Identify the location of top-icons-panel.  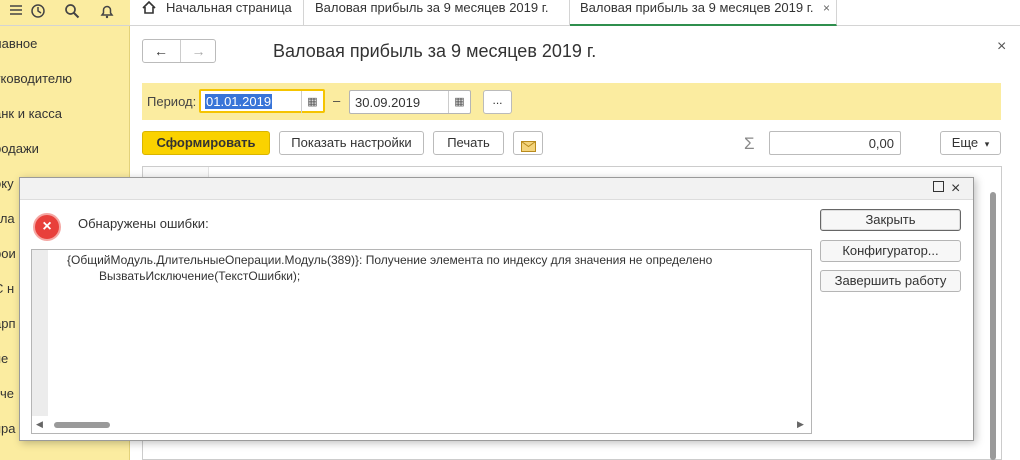
(65, 13).